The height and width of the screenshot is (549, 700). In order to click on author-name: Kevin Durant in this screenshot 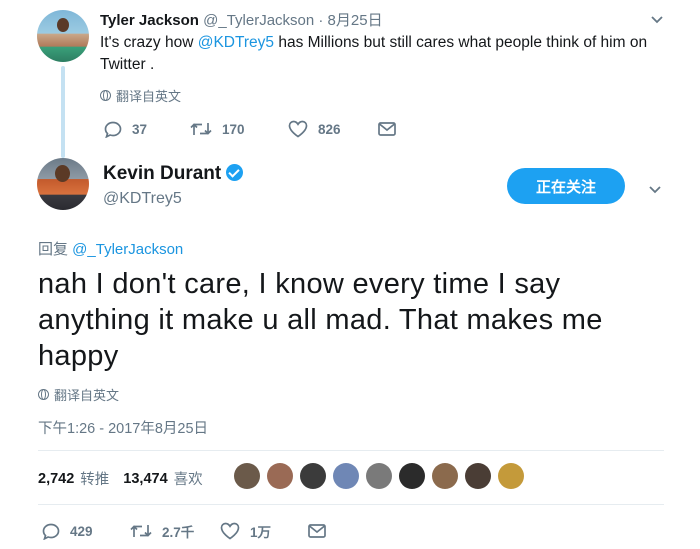, I will do `click(162, 173)`.